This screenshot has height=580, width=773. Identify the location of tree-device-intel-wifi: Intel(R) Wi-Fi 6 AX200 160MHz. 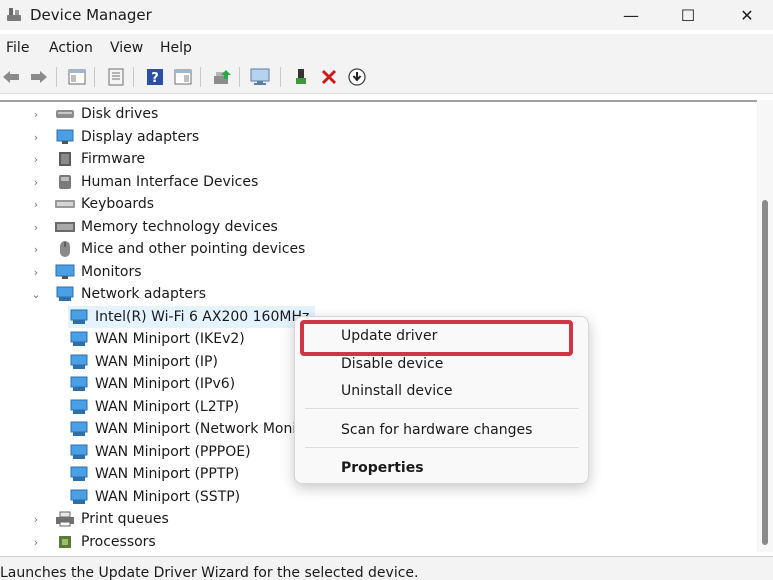
(192, 317).